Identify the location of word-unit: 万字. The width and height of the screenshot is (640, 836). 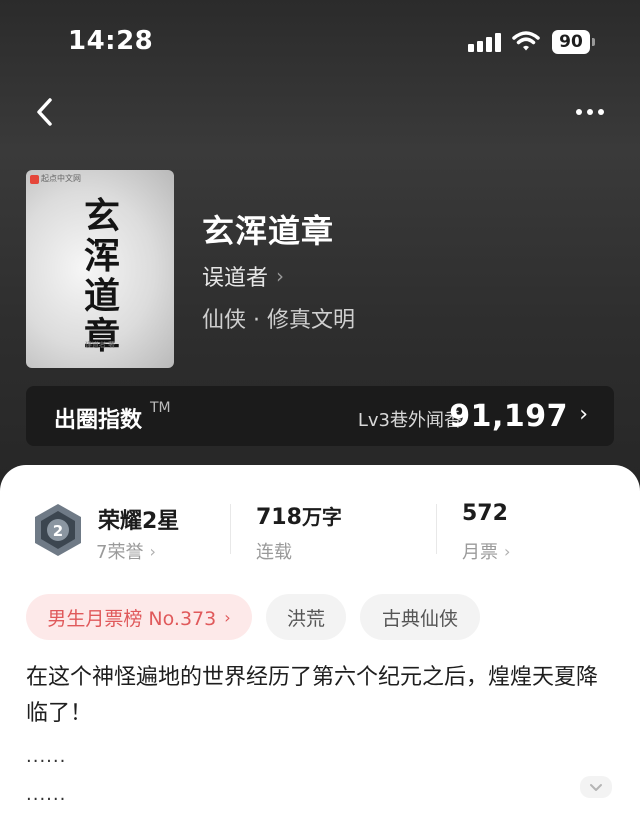
(321, 517).